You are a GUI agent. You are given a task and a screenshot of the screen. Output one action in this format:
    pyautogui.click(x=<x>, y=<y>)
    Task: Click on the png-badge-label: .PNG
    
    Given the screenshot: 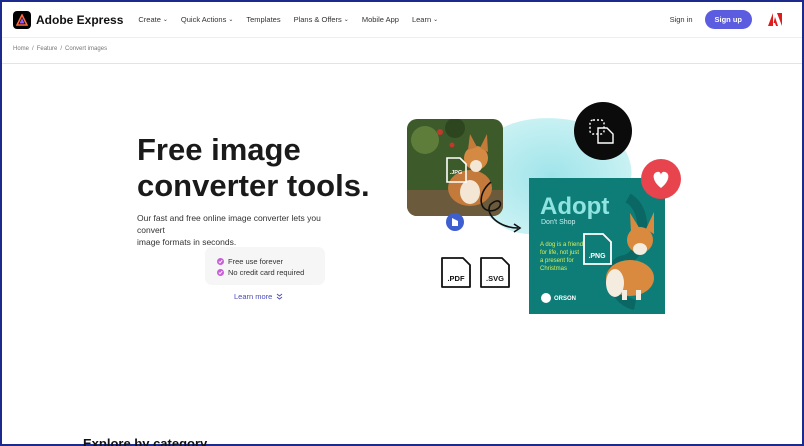 What is the action you would take?
    pyautogui.click(x=597, y=256)
    